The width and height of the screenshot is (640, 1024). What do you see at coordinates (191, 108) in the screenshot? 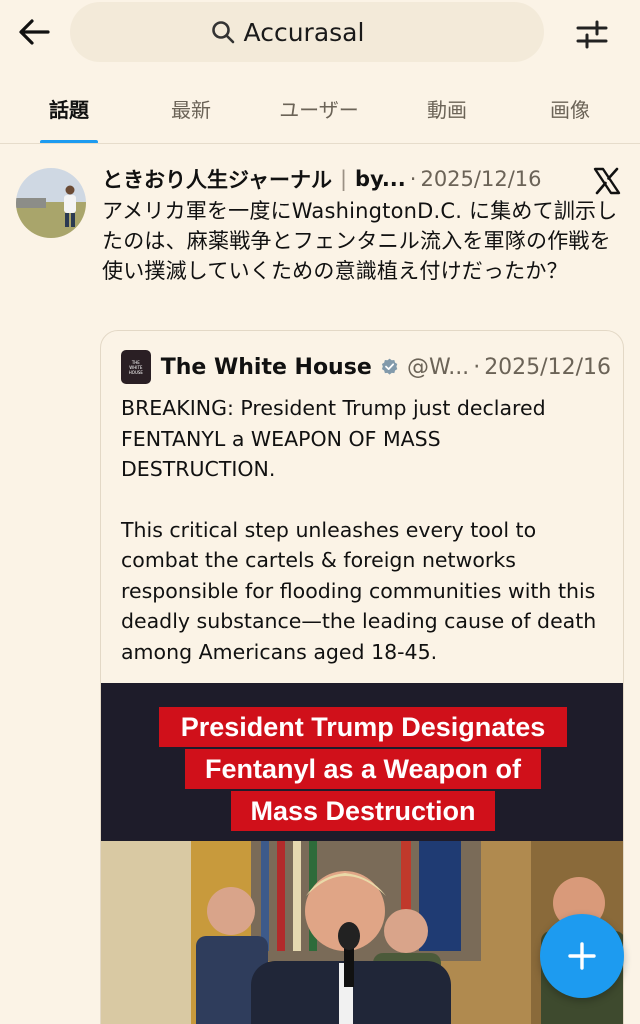
I see `tab-latest: 最新` at bounding box center [191, 108].